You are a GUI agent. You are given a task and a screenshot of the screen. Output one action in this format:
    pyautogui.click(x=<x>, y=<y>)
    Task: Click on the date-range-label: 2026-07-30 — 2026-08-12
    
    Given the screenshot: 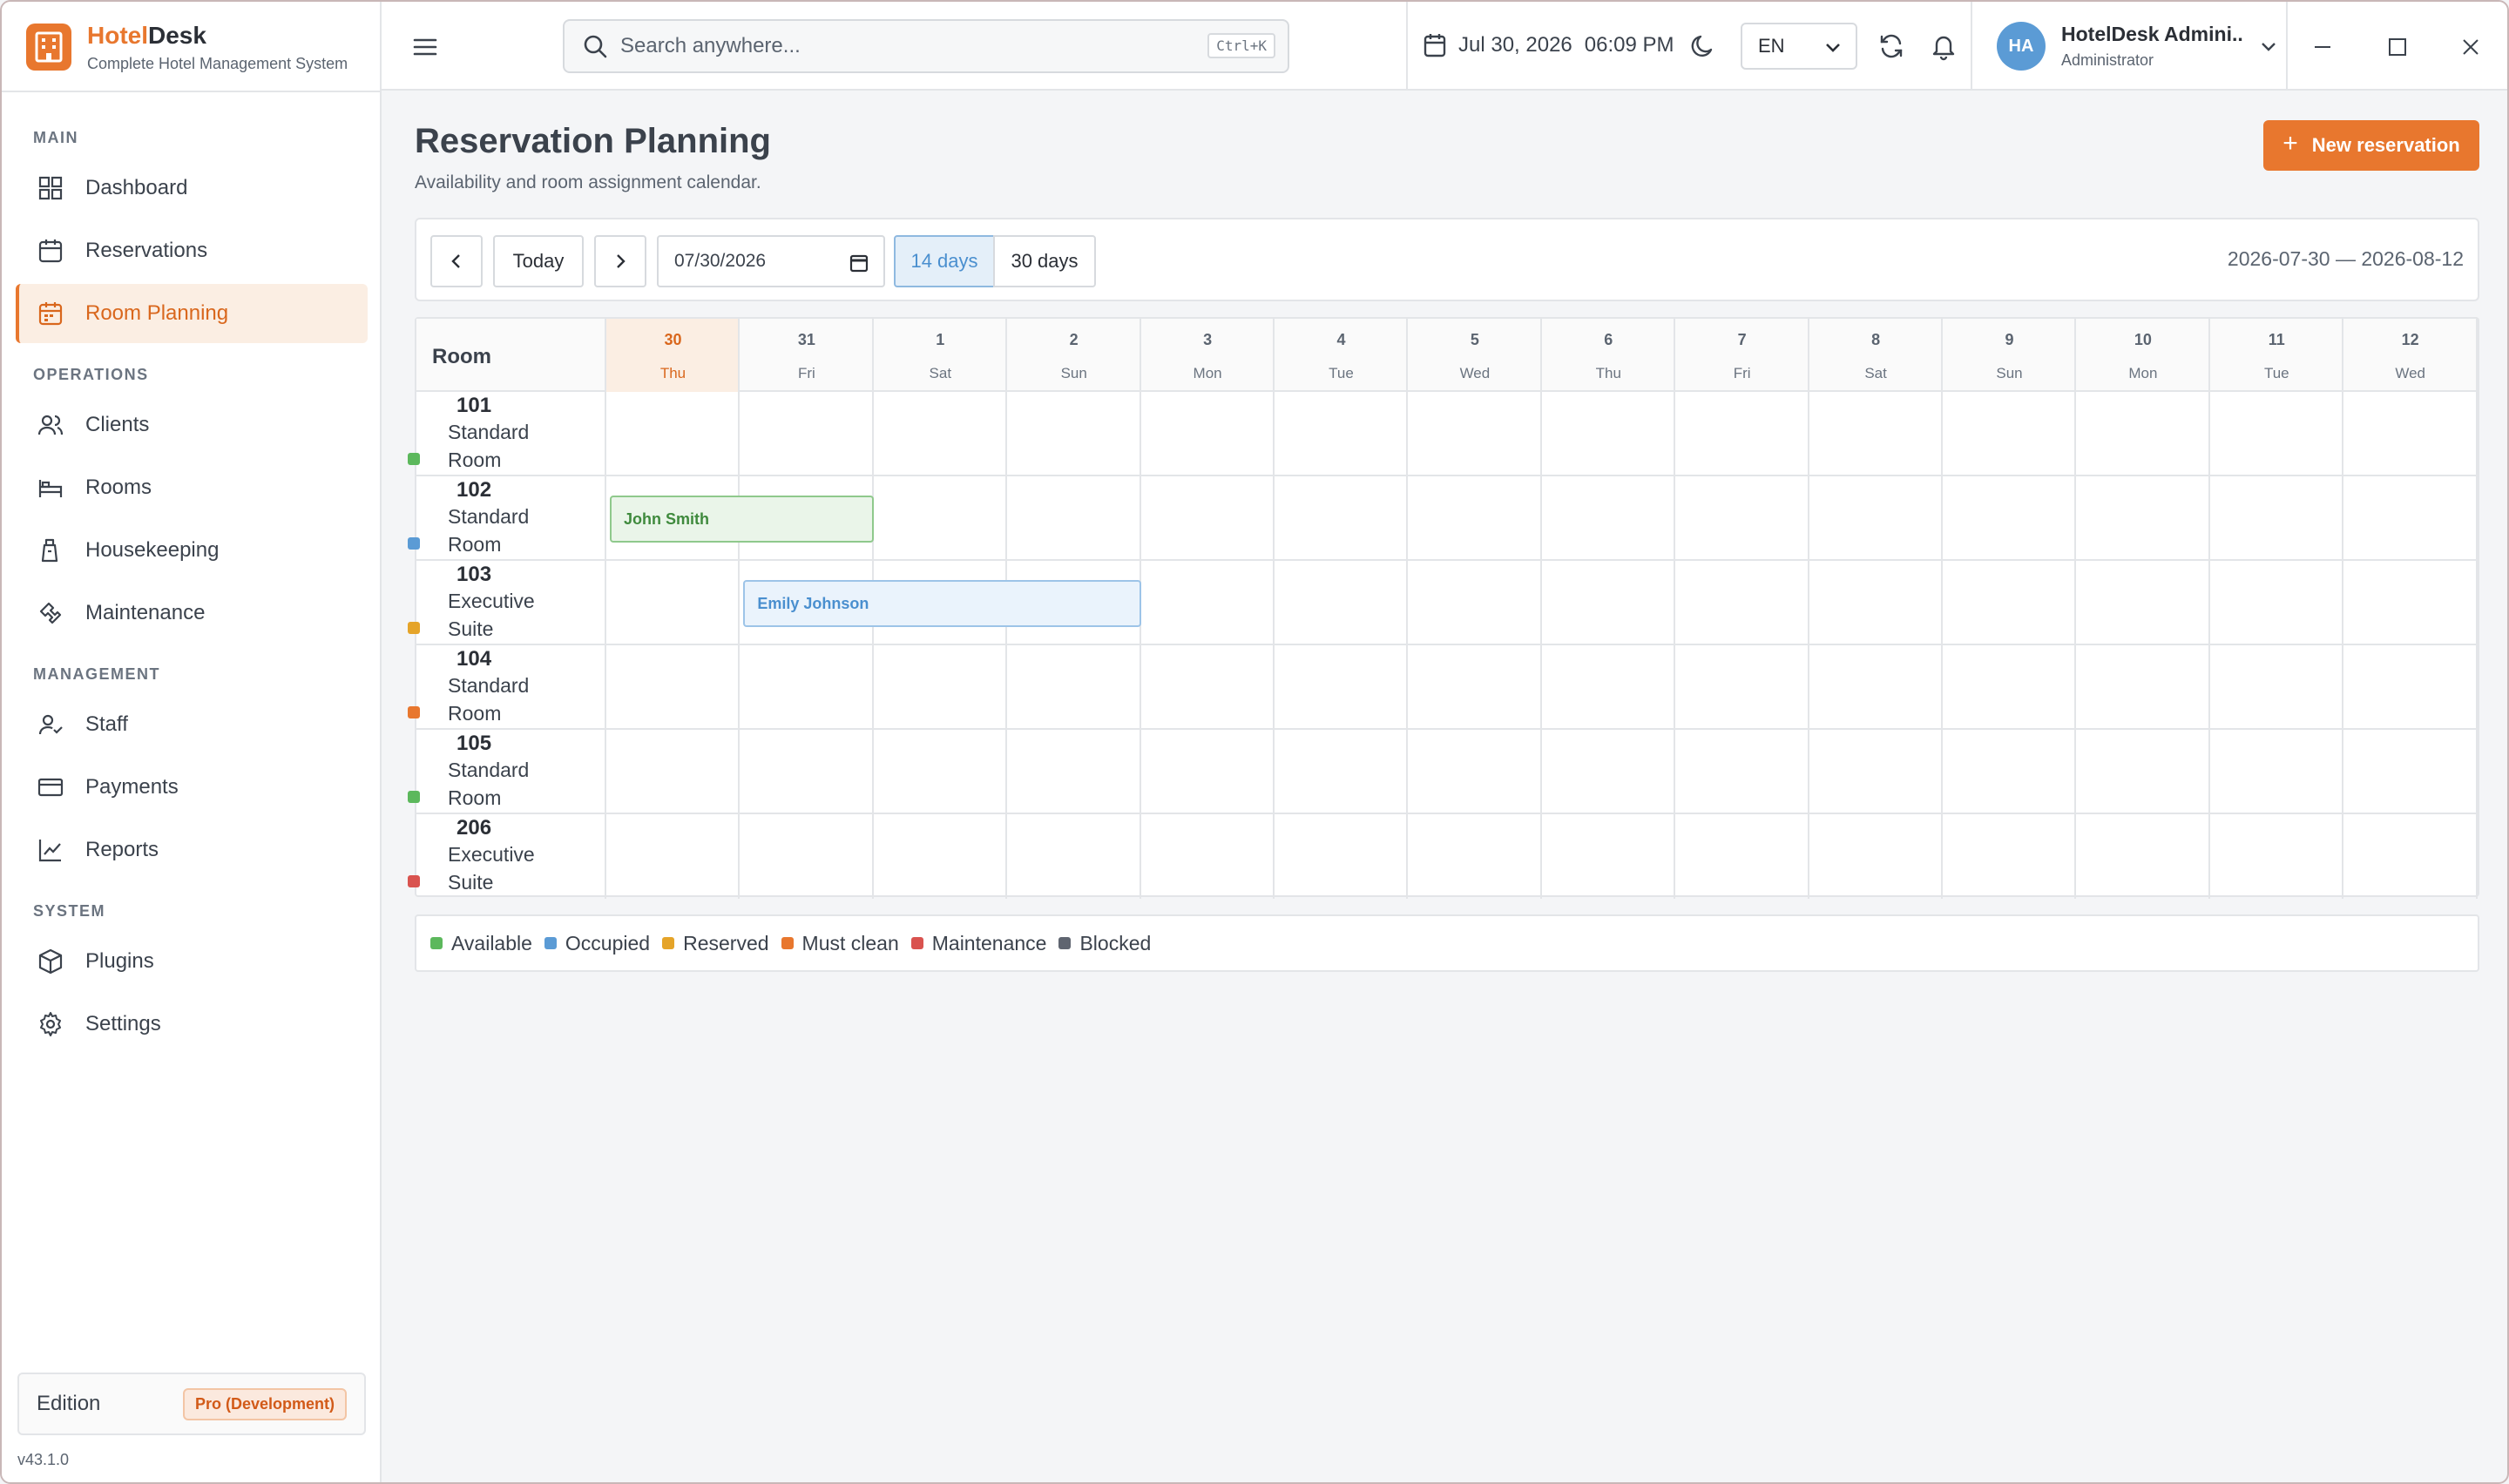 What is the action you would take?
    pyautogui.click(x=2345, y=259)
    